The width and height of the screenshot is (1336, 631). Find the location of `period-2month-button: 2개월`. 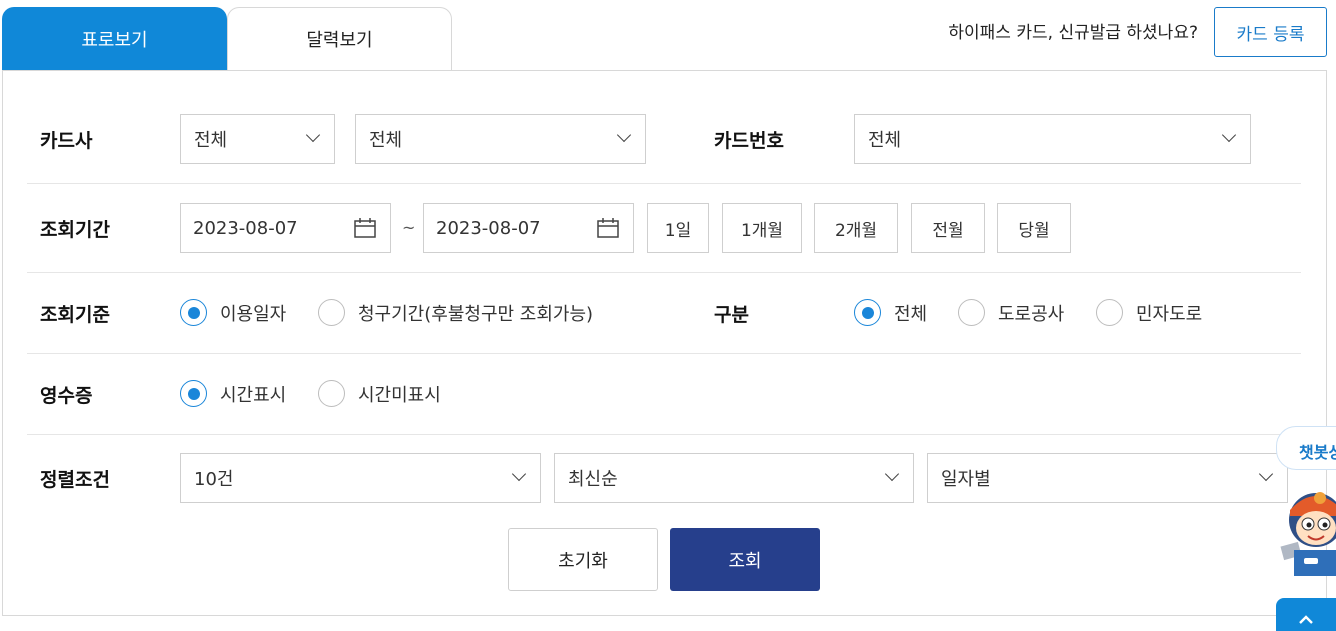

period-2month-button: 2개월 is located at coordinates (856, 228).